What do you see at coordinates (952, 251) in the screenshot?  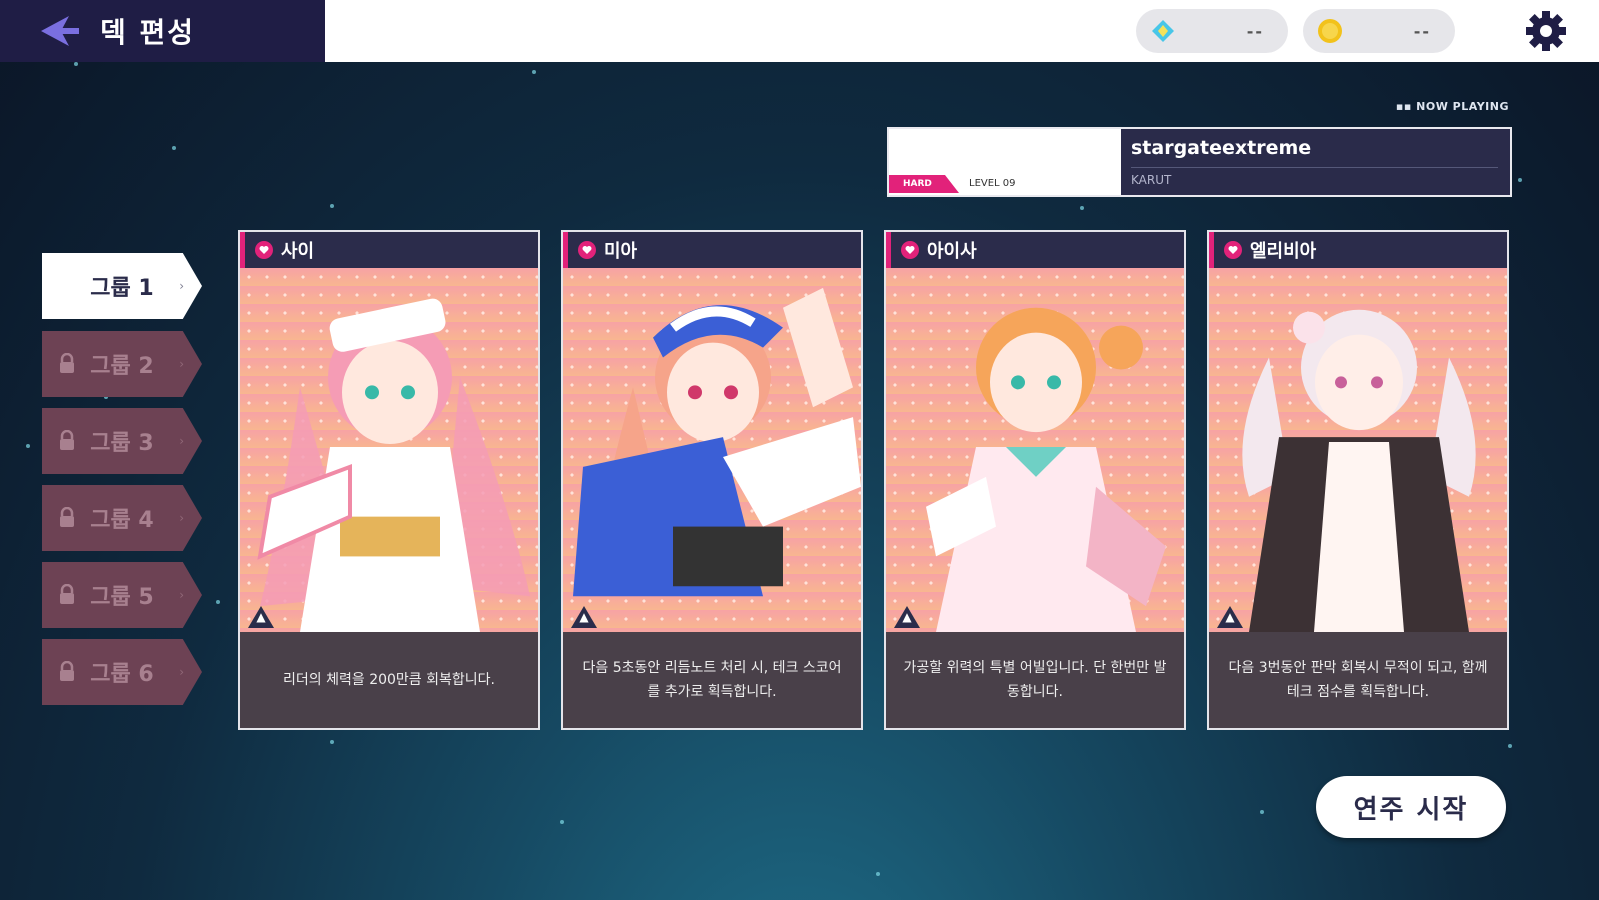 I see `character-name: 아이사` at bounding box center [952, 251].